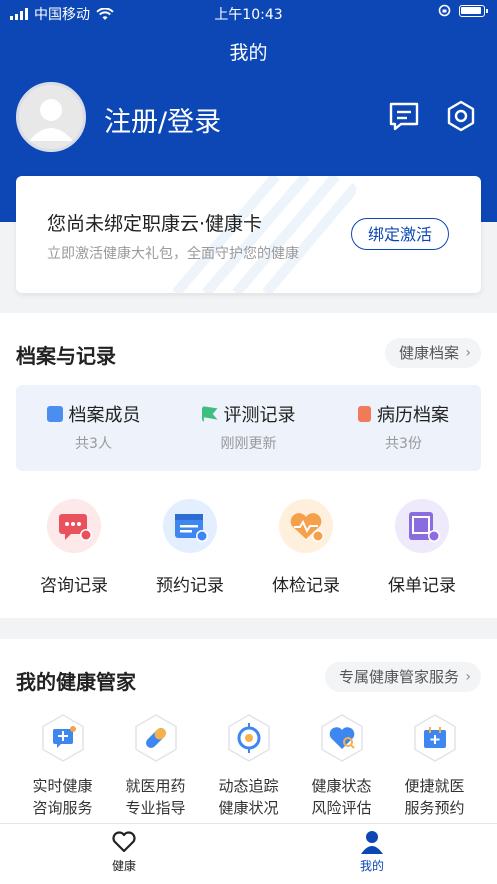  Describe the element at coordinates (62, 808) in the screenshot. I see `line2: 咨询服务` at that location.